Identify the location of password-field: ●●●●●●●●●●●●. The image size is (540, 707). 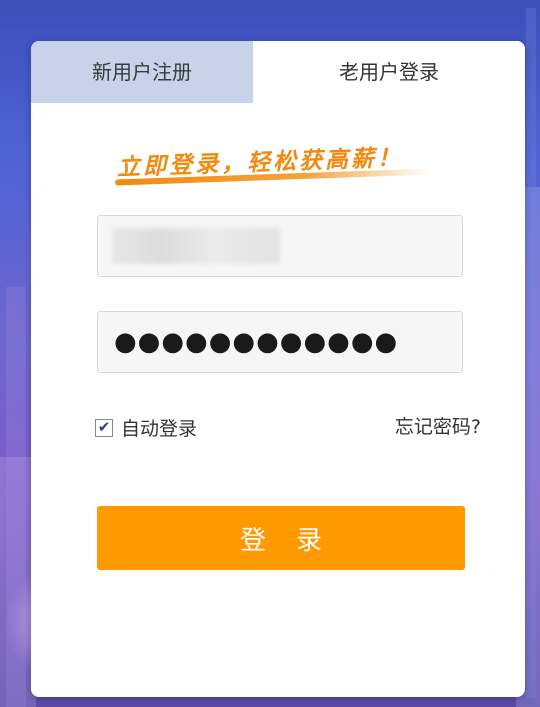
(280, 342).